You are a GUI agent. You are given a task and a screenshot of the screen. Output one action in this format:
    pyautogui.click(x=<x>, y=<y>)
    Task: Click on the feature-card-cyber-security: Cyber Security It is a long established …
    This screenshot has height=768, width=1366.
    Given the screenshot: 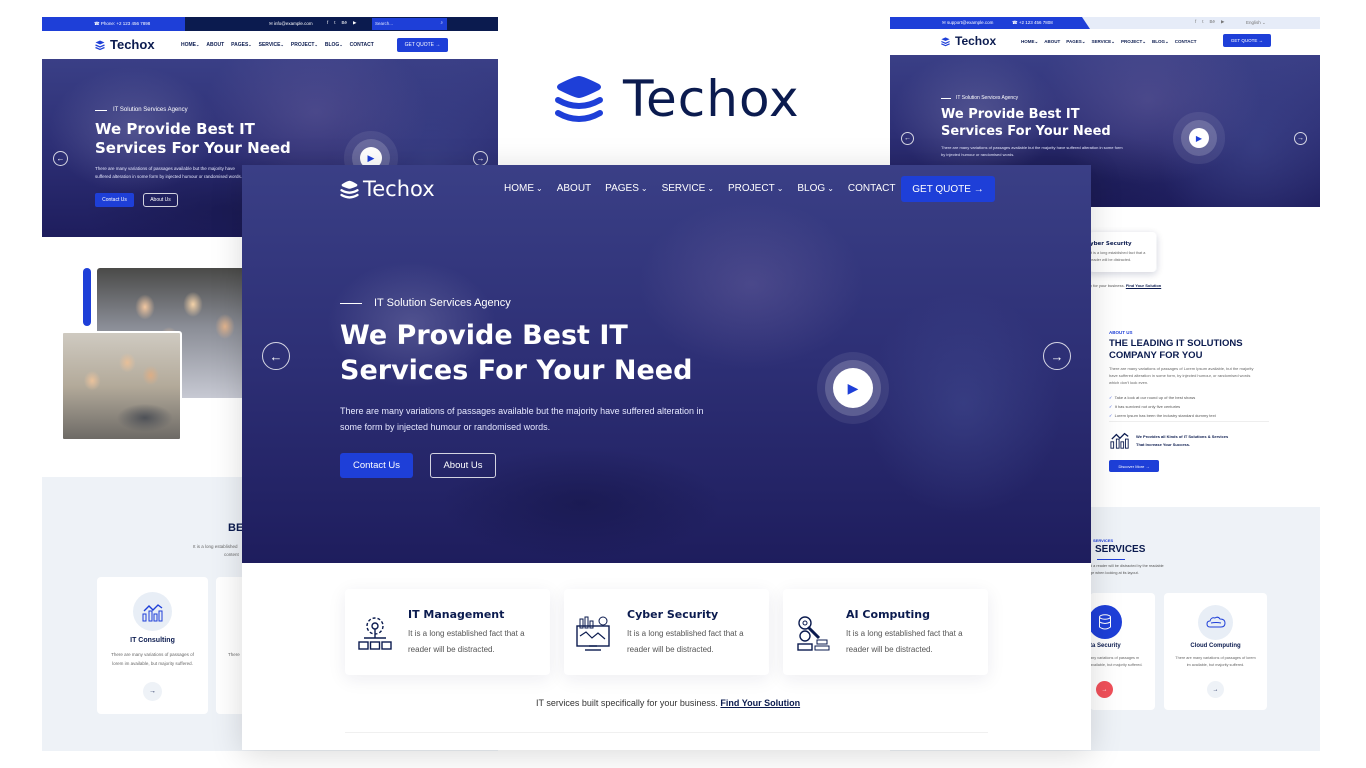 What is the action you would take?
    pyautogui.click(x=666, y=632)
    